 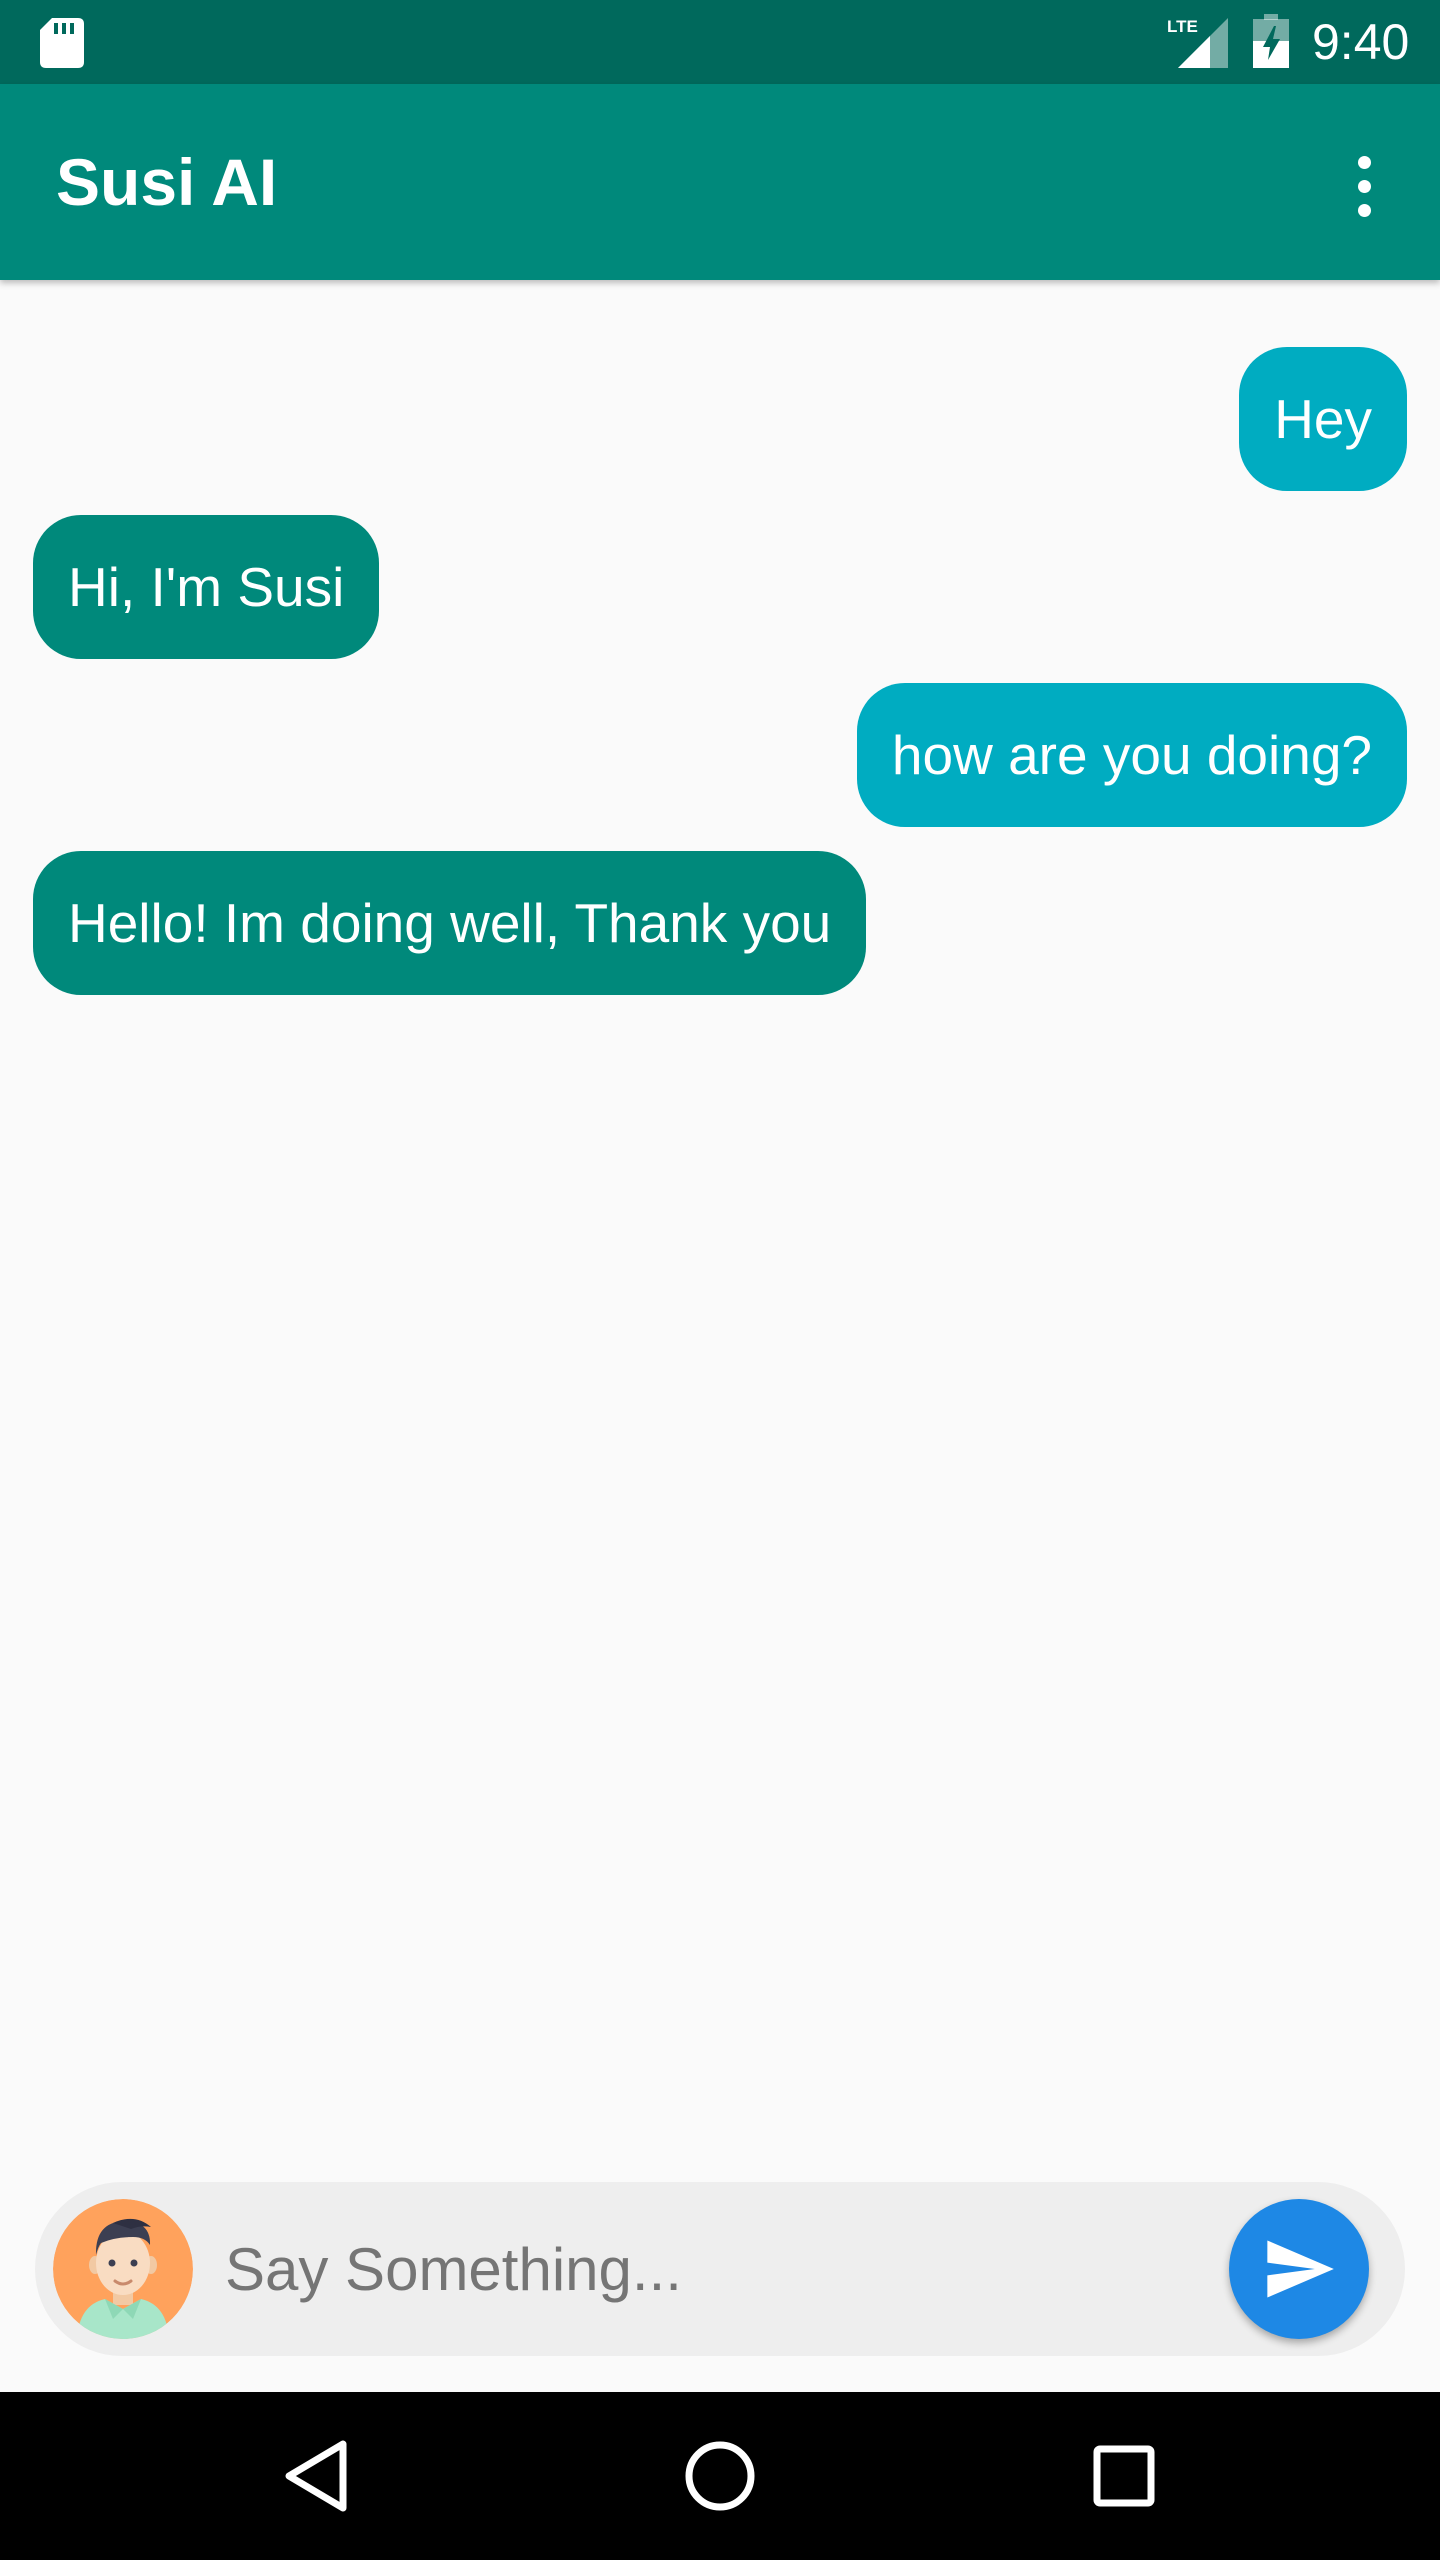 I want to click on back-icon, so click(x=316, y=2476).